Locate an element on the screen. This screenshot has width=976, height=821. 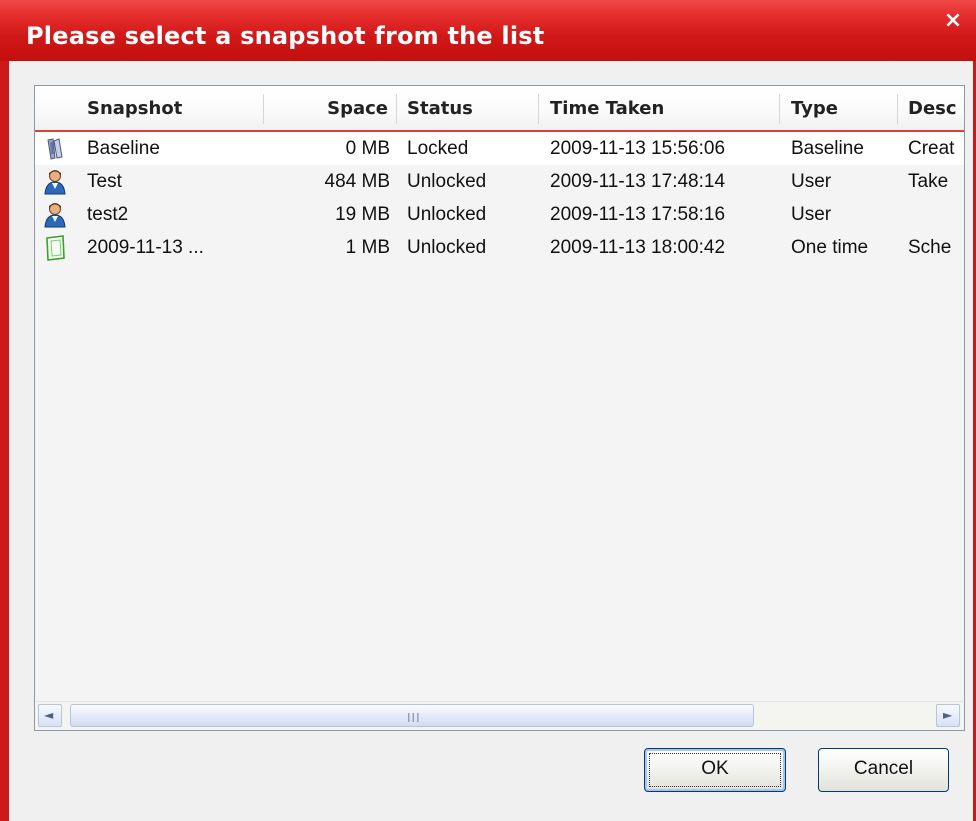
ok-button: OK is located at coordinates (715, 770).